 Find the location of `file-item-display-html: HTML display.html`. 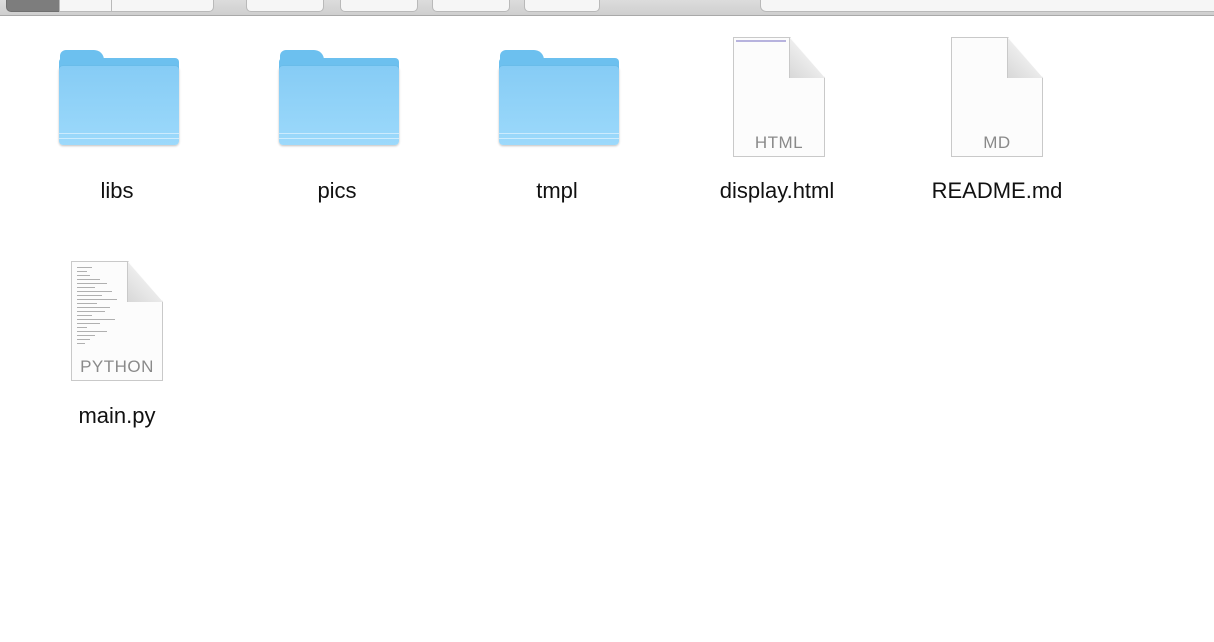

file-item-display-html: HTML display.html is located at coordinates (777, 127).